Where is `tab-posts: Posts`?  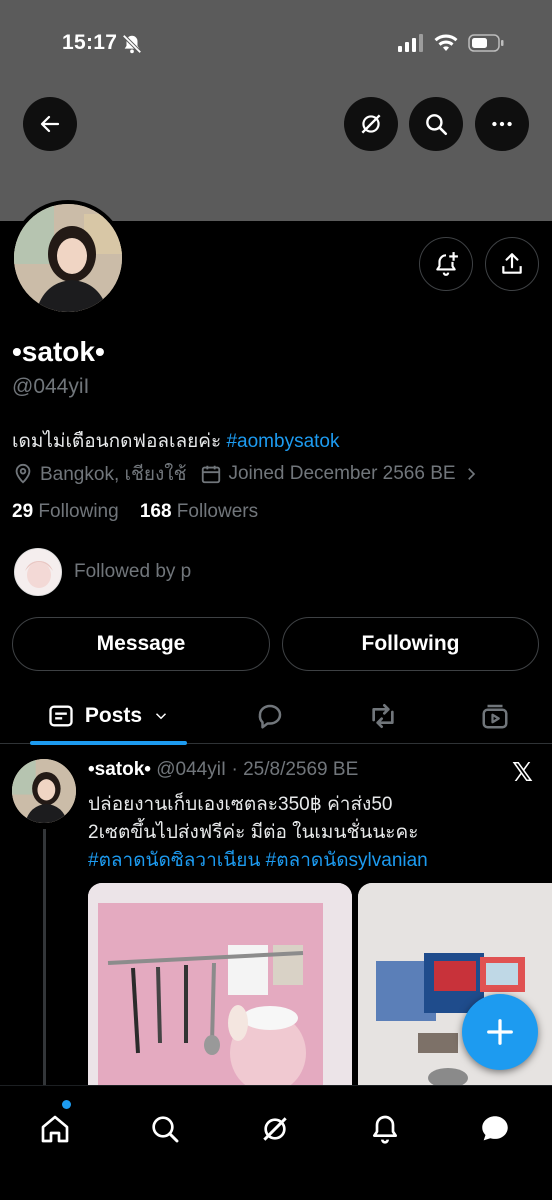
tab-posts: Posts is located at coordinates (108, 716).